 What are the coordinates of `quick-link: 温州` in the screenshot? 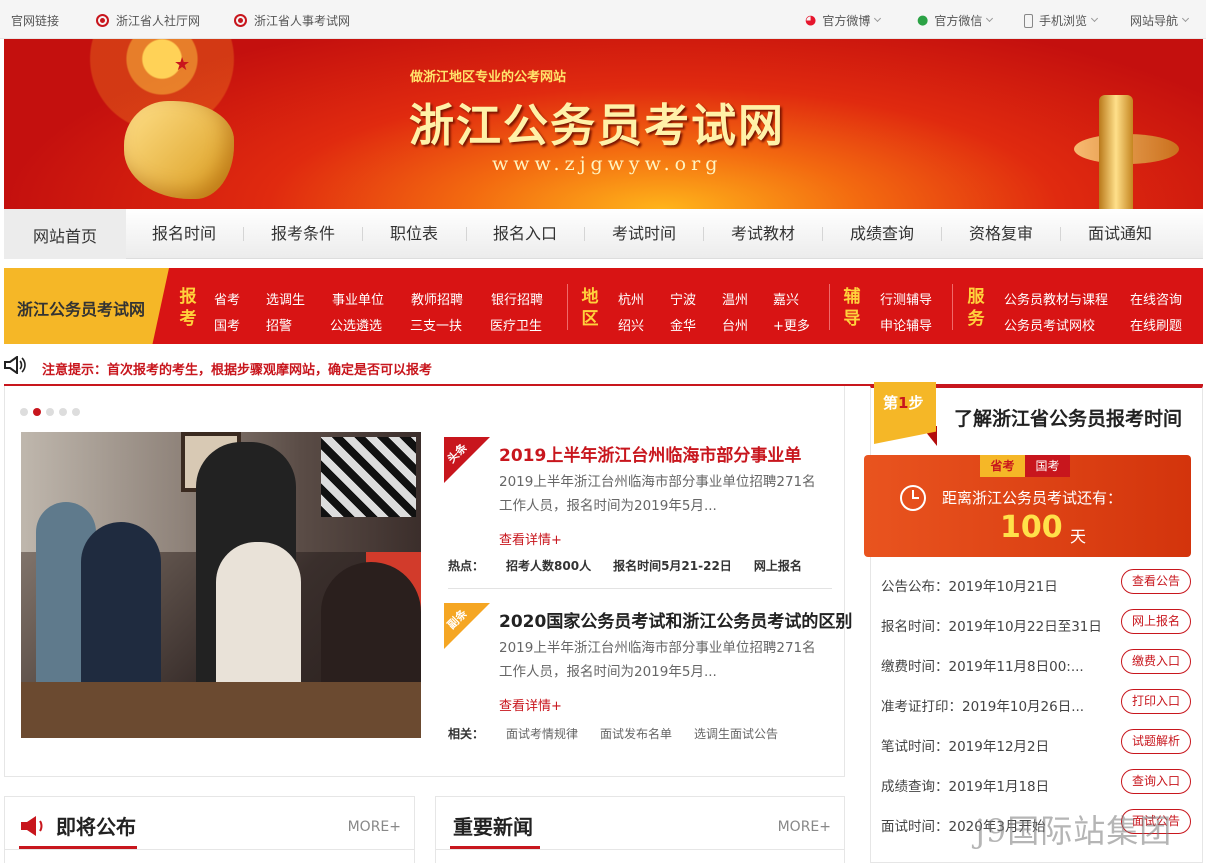 It's located at (735, 298).